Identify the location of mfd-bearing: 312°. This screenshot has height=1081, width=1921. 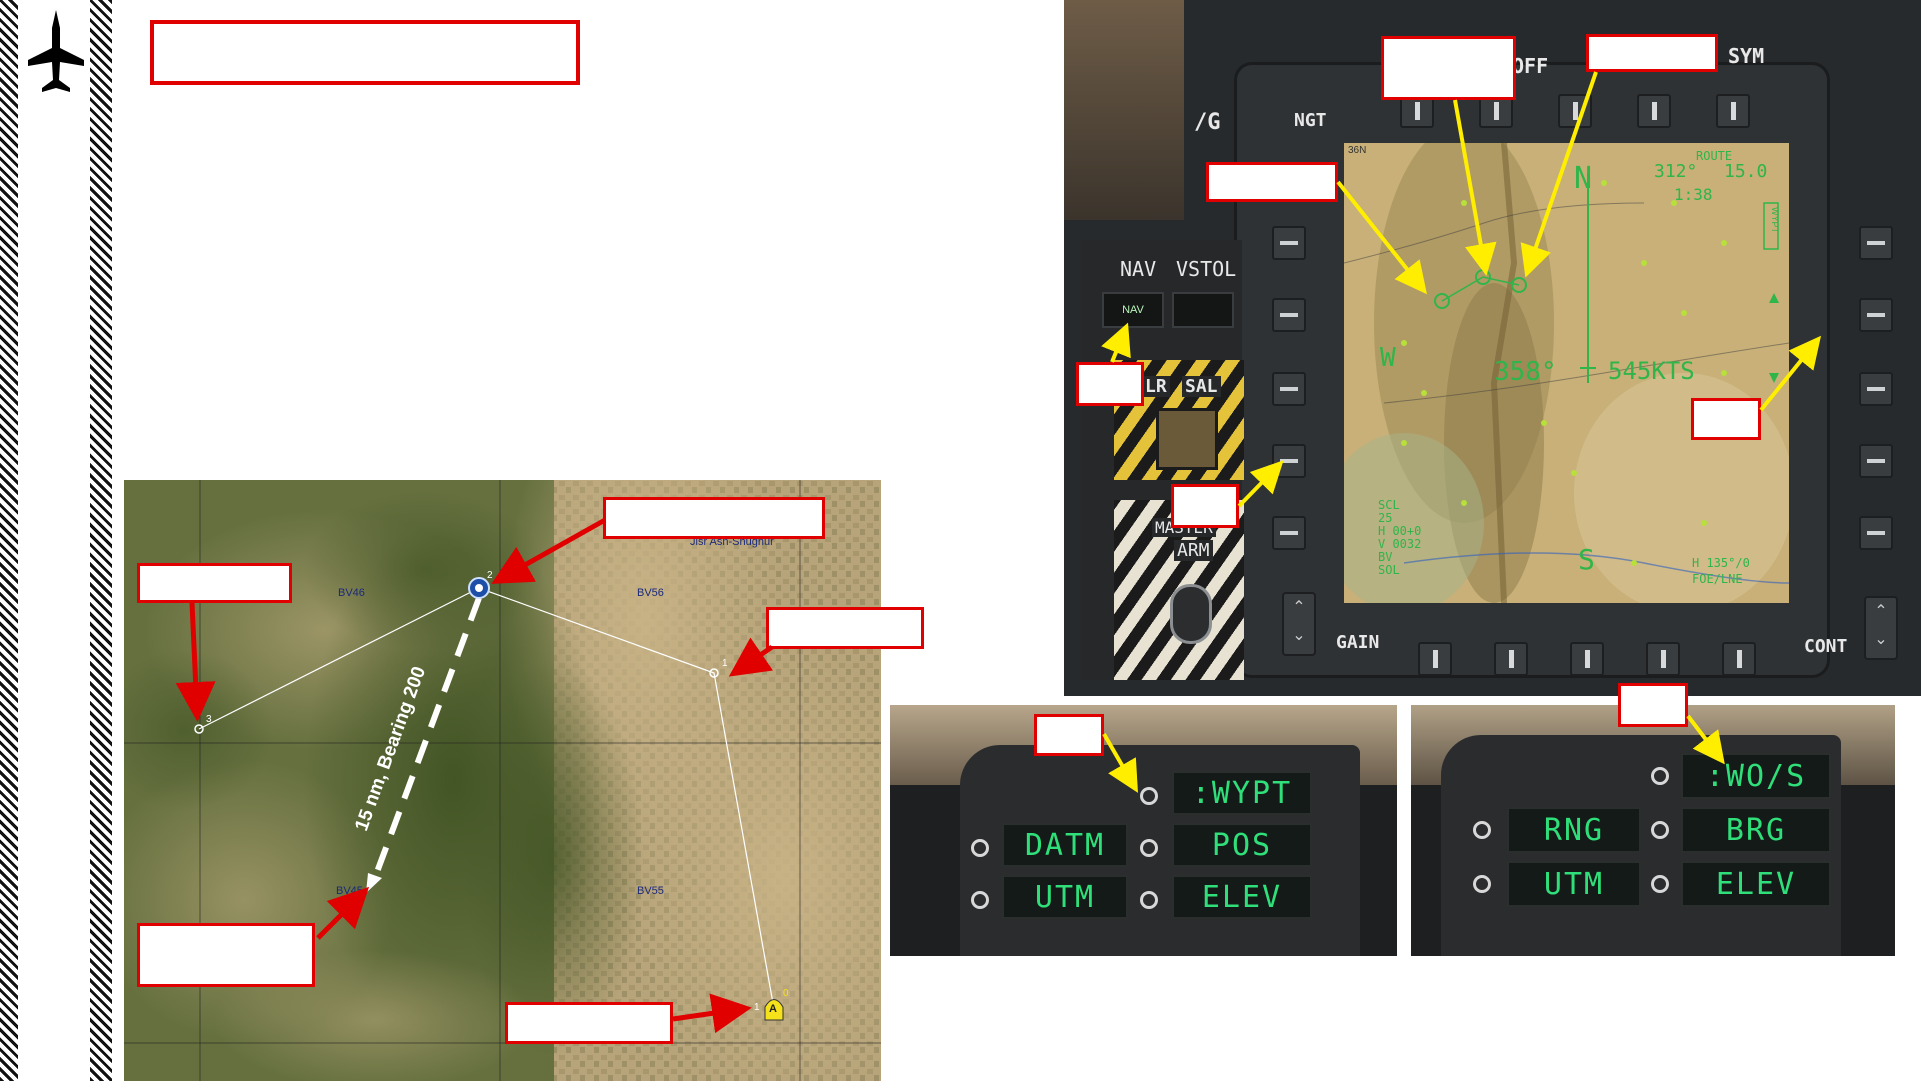
(1676, 171).